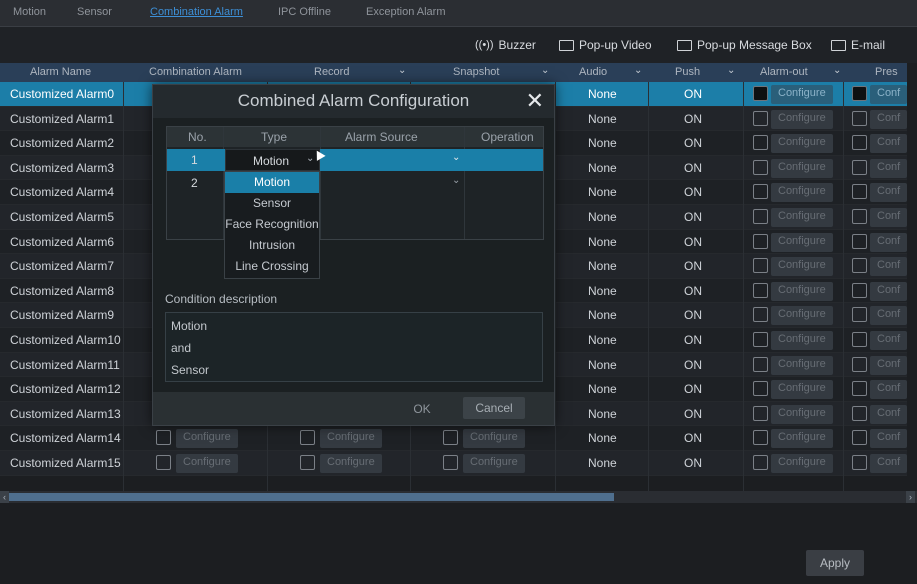  I want to click on tab-exception-alarm: Exception Alarm, so click(405, 12).